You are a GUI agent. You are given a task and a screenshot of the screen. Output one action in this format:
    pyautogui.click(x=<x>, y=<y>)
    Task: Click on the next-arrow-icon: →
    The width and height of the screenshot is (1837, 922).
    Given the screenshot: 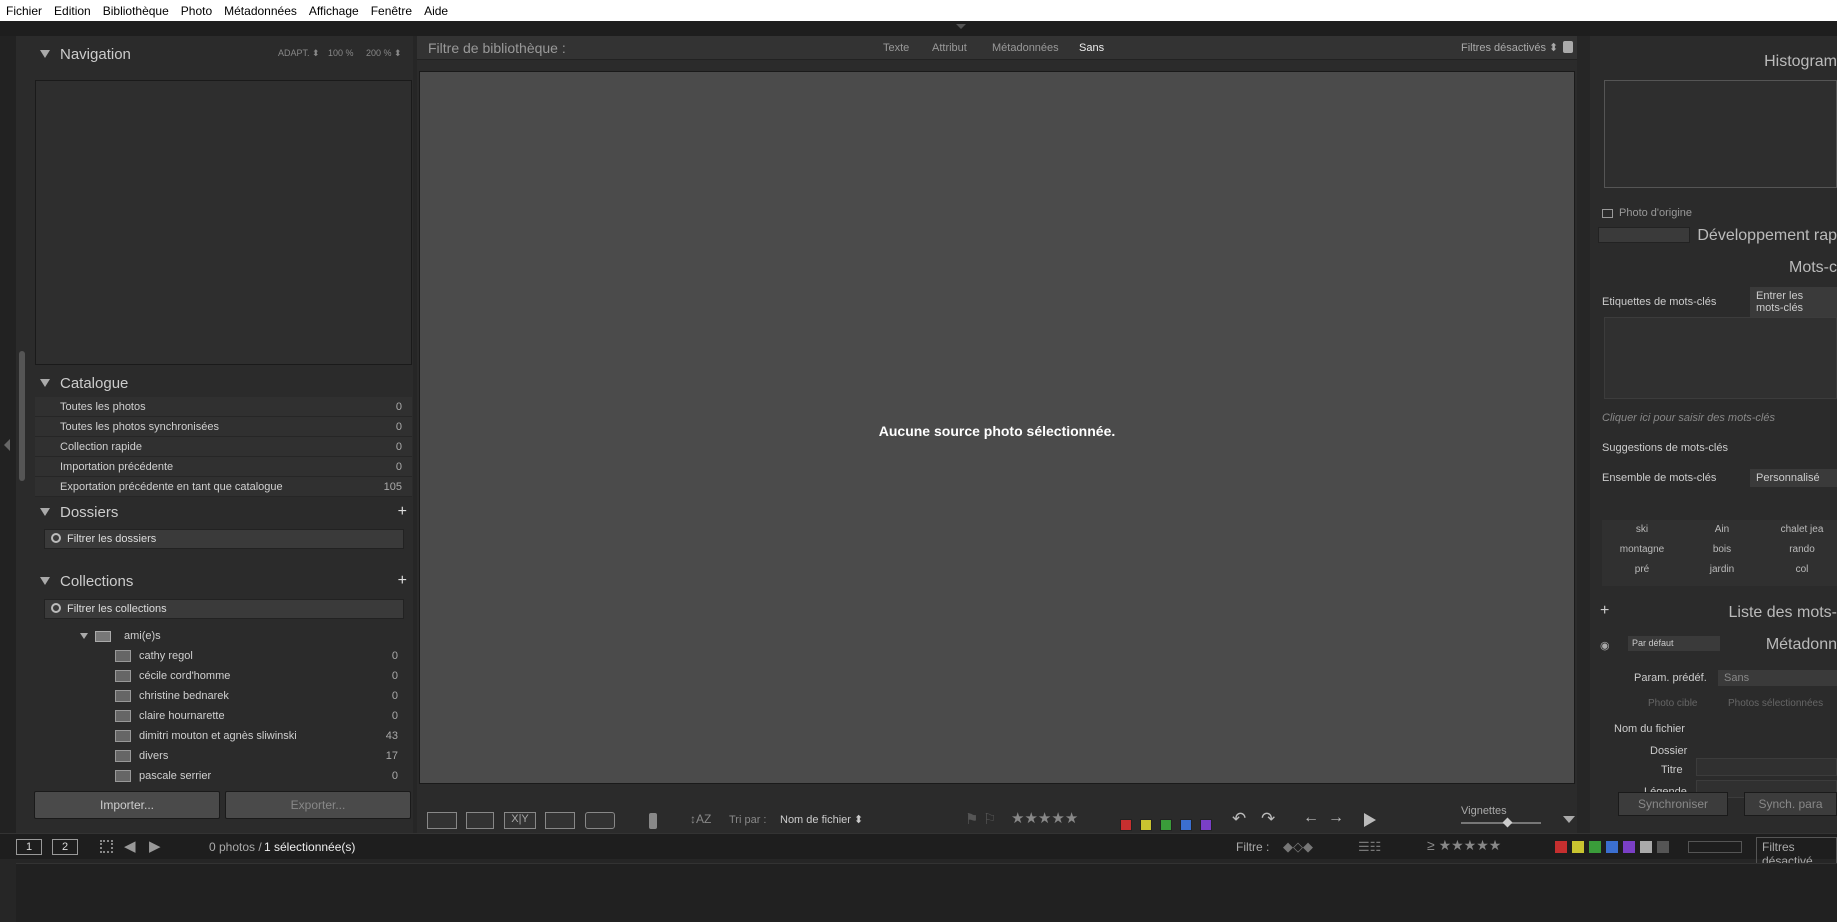 What is the action you would take?
    pyautogui.click(x=1336, y=818)
    